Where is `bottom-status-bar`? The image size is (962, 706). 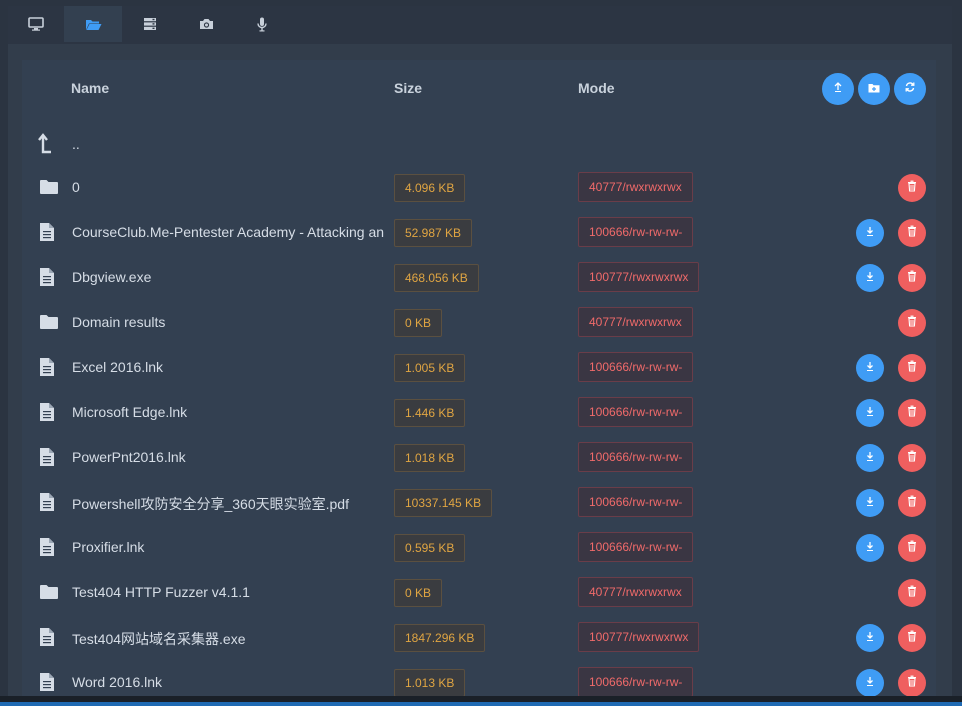 bottom-status-bar is located at coordinates (481, 701).